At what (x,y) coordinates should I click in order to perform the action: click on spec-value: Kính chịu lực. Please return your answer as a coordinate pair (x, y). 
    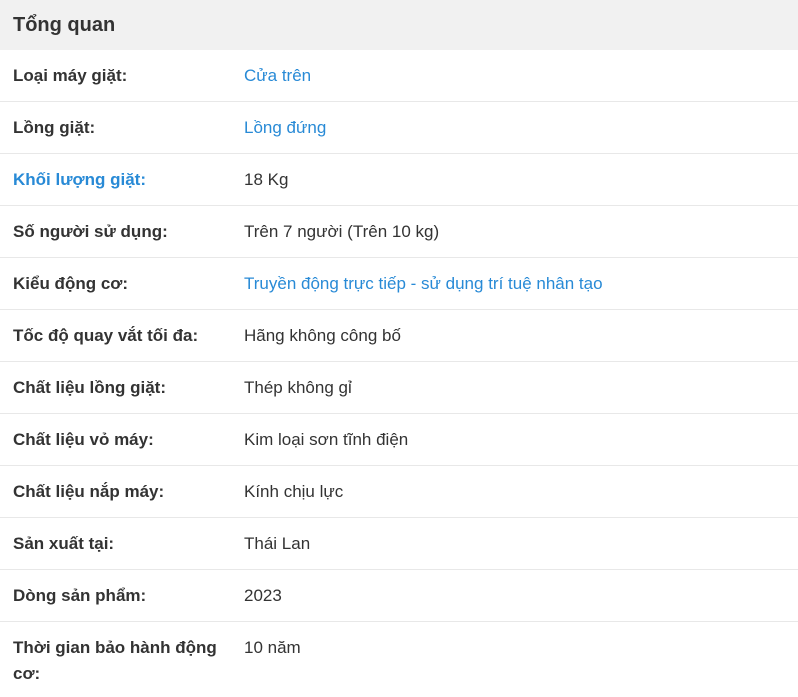
    Looking at the image, I should click on (294, 491).